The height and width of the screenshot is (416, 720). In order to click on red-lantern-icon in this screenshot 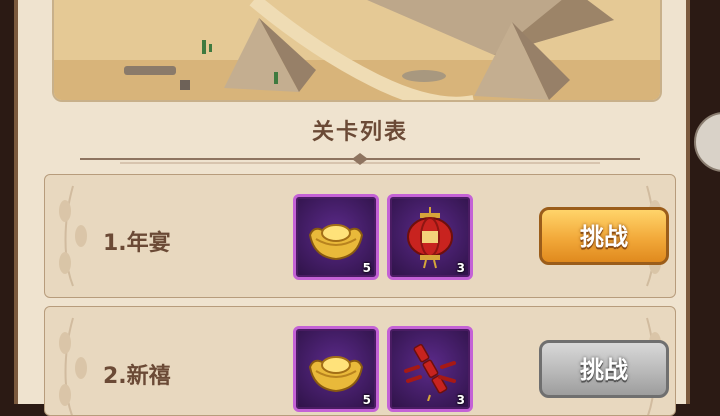, I will do `click(430, 238)`.